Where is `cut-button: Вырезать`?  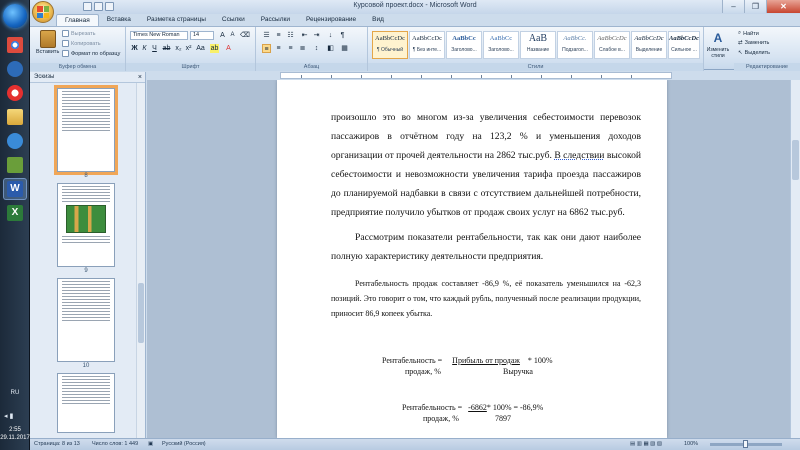
cut-button: Вырезать is located at coordinates (78, 33).